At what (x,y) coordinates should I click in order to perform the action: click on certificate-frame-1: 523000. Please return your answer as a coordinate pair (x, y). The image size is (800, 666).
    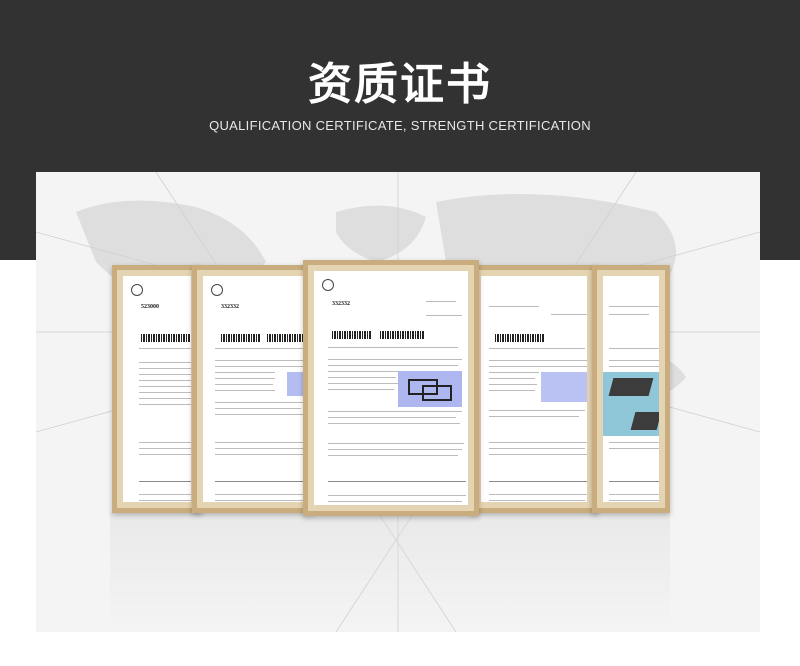
    Looking at the image, I should click on (157, 389).